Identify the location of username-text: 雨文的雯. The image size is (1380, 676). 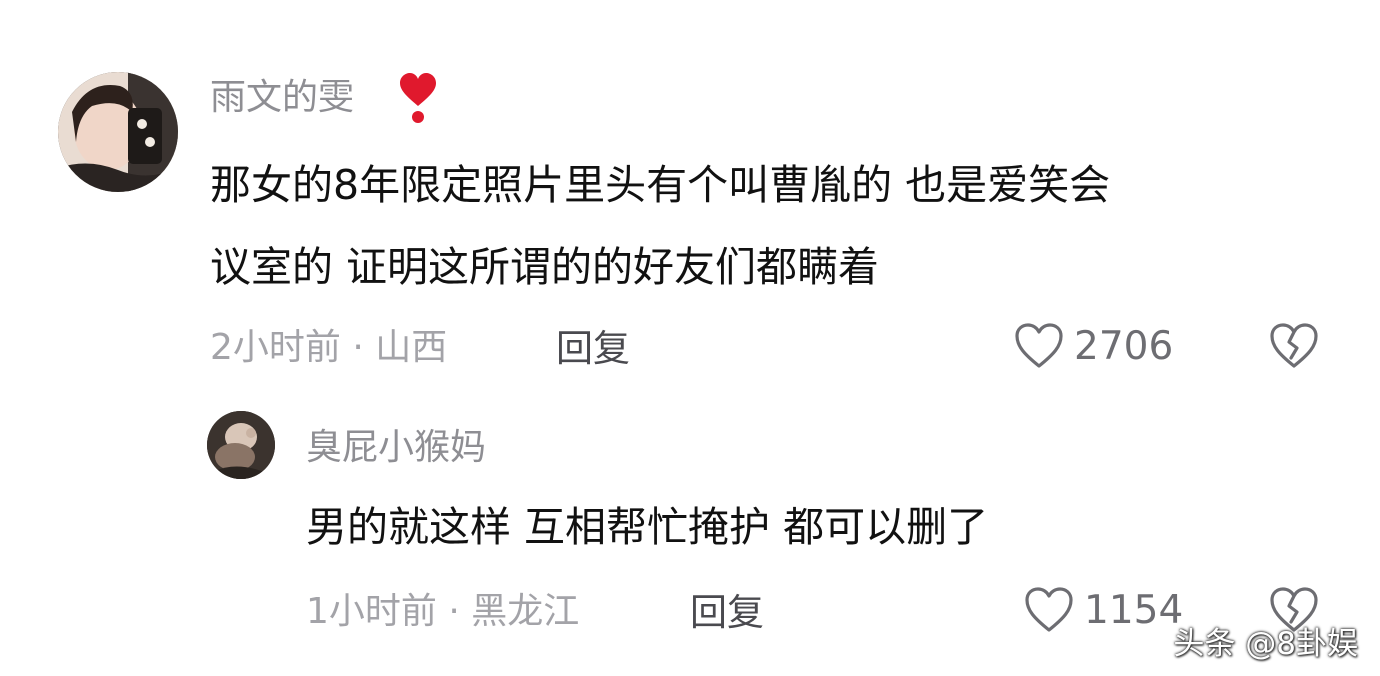
(282, 97).